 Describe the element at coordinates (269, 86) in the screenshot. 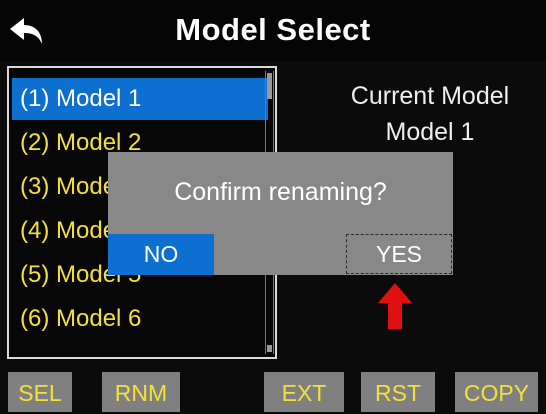

I see `scroll-thumb` at that location.